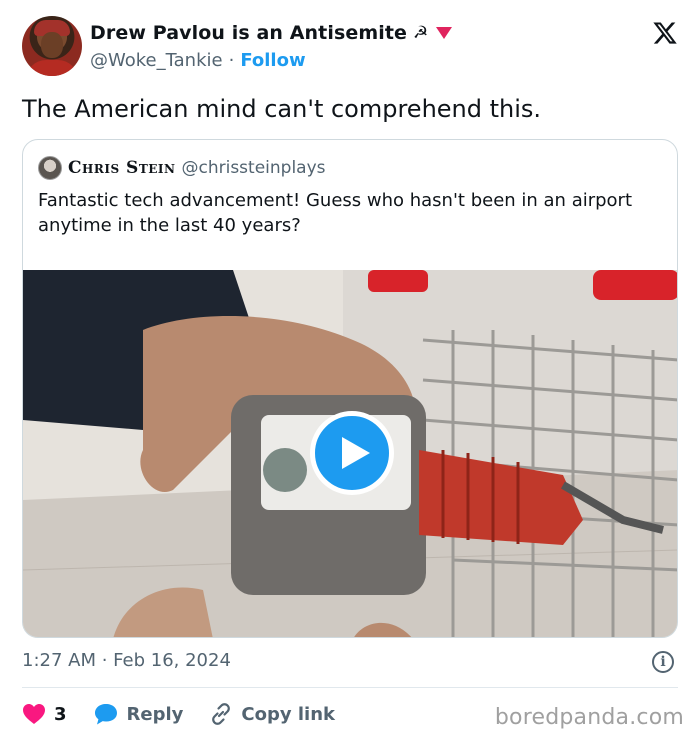 Image resolution: width=700 pixels, height=741 pixels. What do you see at coordinates (253, 168) in the screenshot?
I see `quoted-author-handle: @chrissteinplays` at bounding box center [253, 168].